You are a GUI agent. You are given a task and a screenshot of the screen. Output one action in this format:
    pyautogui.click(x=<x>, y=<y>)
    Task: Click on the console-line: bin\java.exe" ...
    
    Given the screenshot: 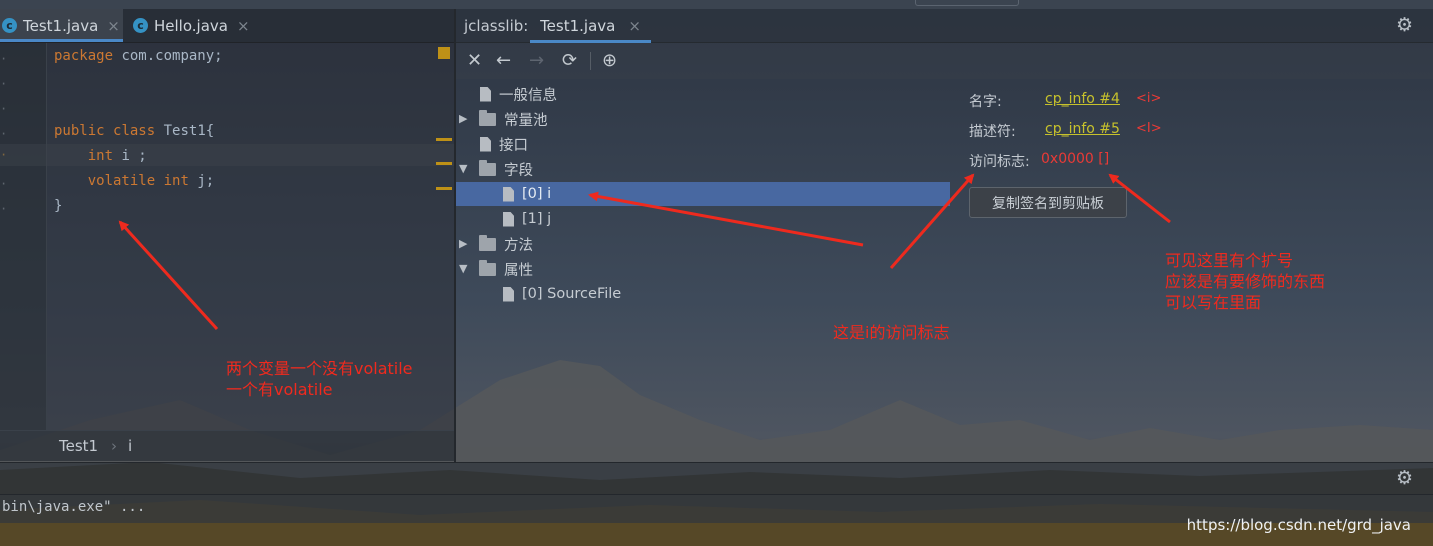 What is the action you would take?
    pyautogui.click(x=74, y=507)
    